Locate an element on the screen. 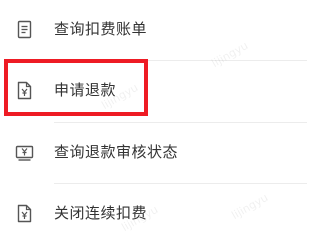 Image resolution: width=320 pixels, height=243 pixels. menu-item-label: 申请退款 is located at coordinates (85, 90).